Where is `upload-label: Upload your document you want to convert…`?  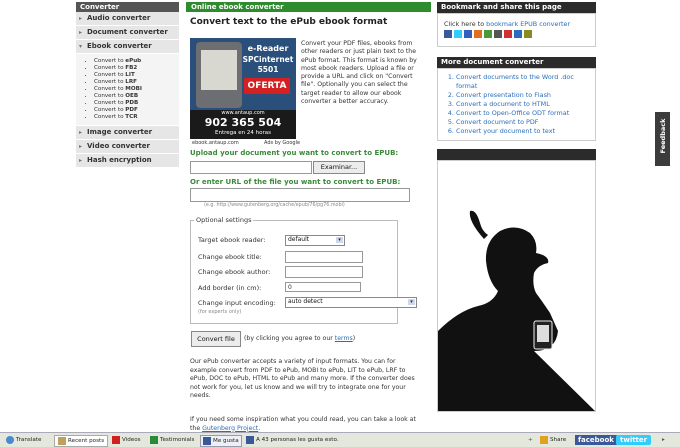
upload-label: Upload your document you want to convert… is located at coordinates (294, 153).